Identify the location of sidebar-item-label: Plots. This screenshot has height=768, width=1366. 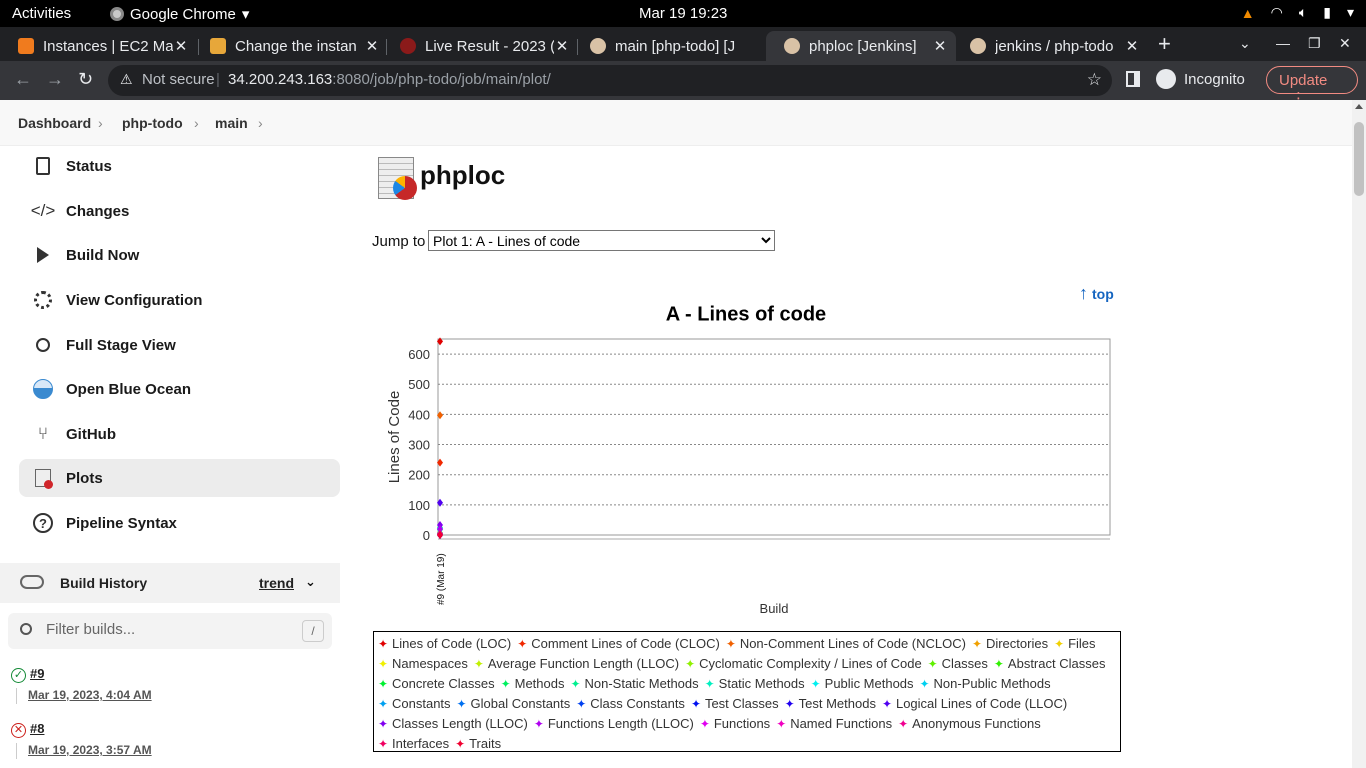
(84, 478).